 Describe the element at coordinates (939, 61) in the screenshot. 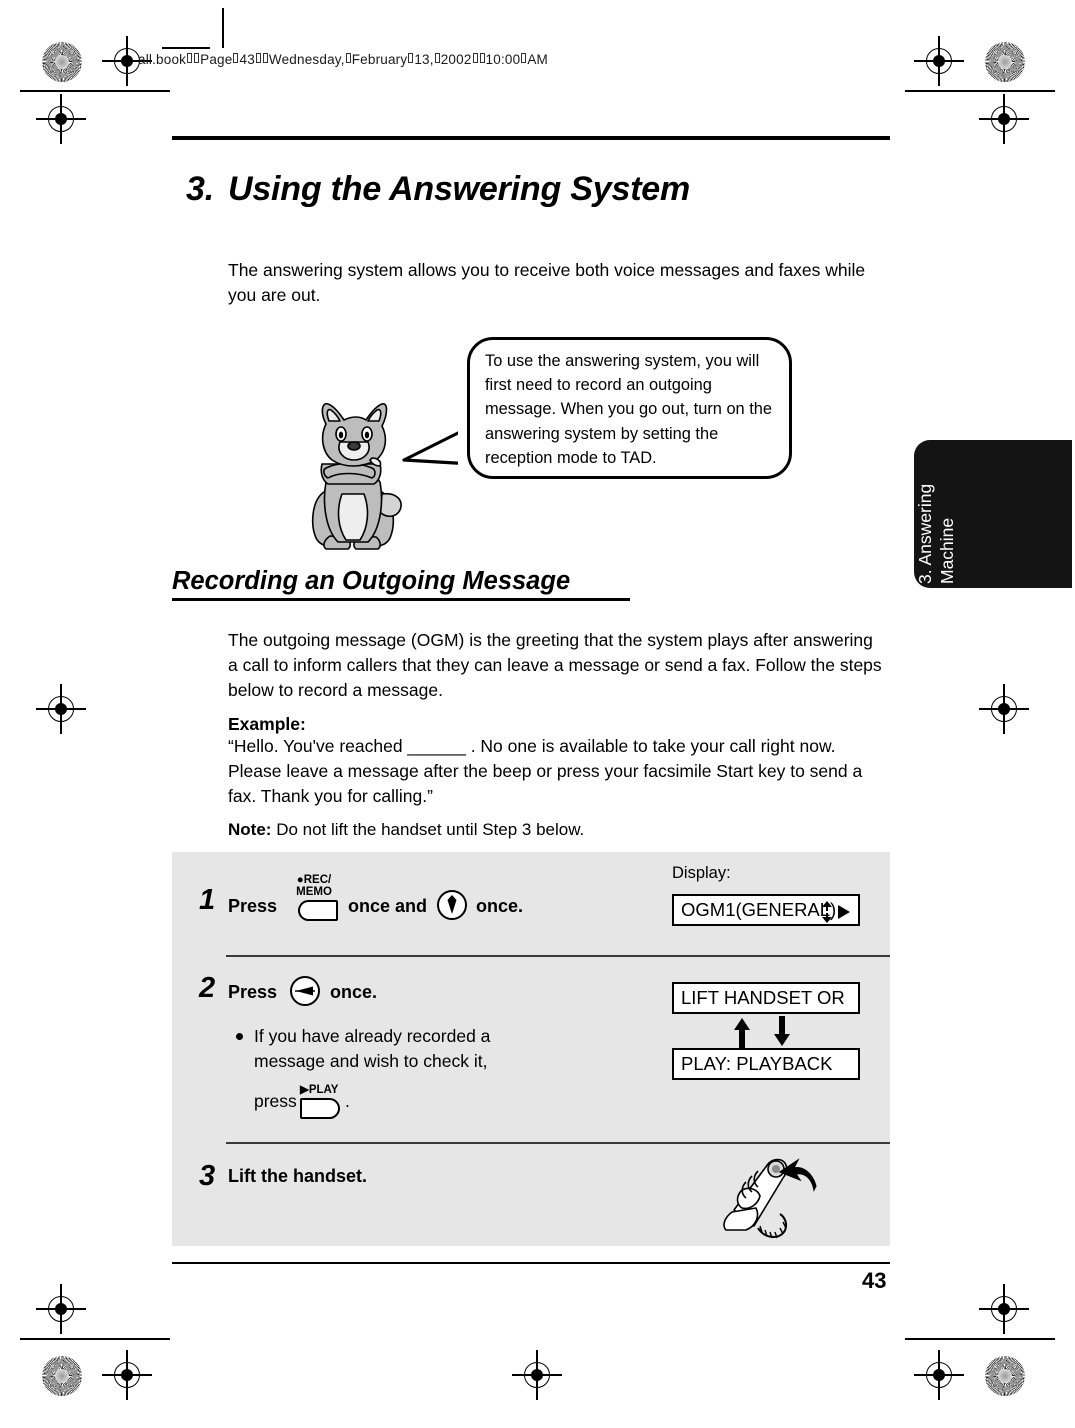

I see `registration-mark-top-right` at that location.